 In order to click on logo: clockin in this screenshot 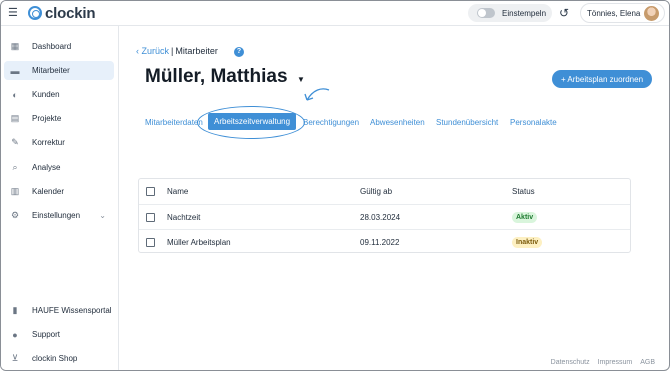, I will do `click(61, 13)`.